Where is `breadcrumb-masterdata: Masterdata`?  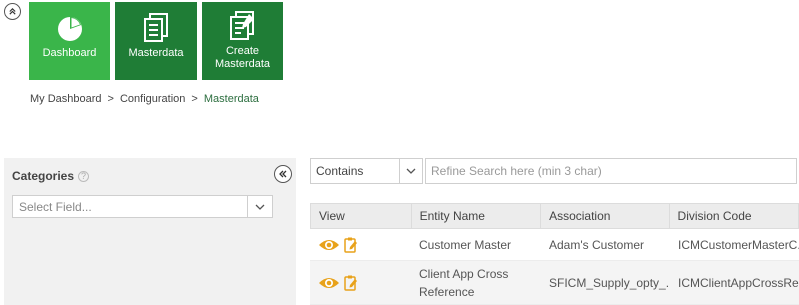
breadcrumb-masterdata: Masterdata is located at coordinates (231, 99).